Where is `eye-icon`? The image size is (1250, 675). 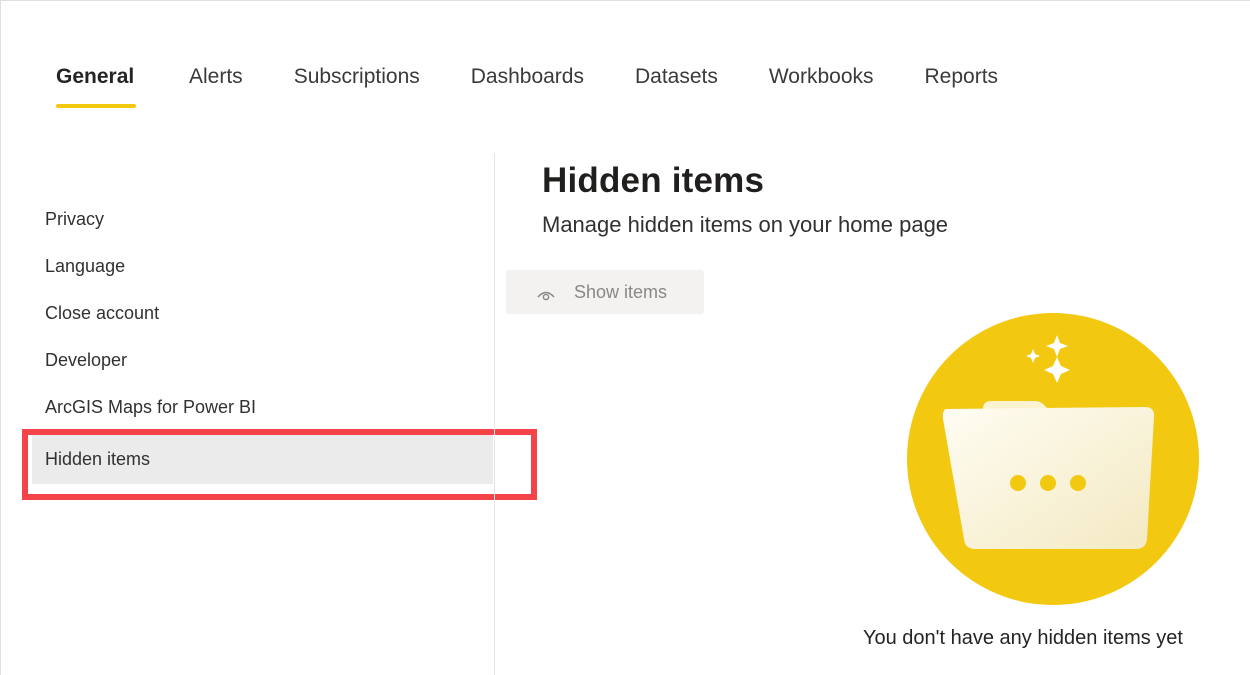 eye-icon is located at coordinates (546, 293).